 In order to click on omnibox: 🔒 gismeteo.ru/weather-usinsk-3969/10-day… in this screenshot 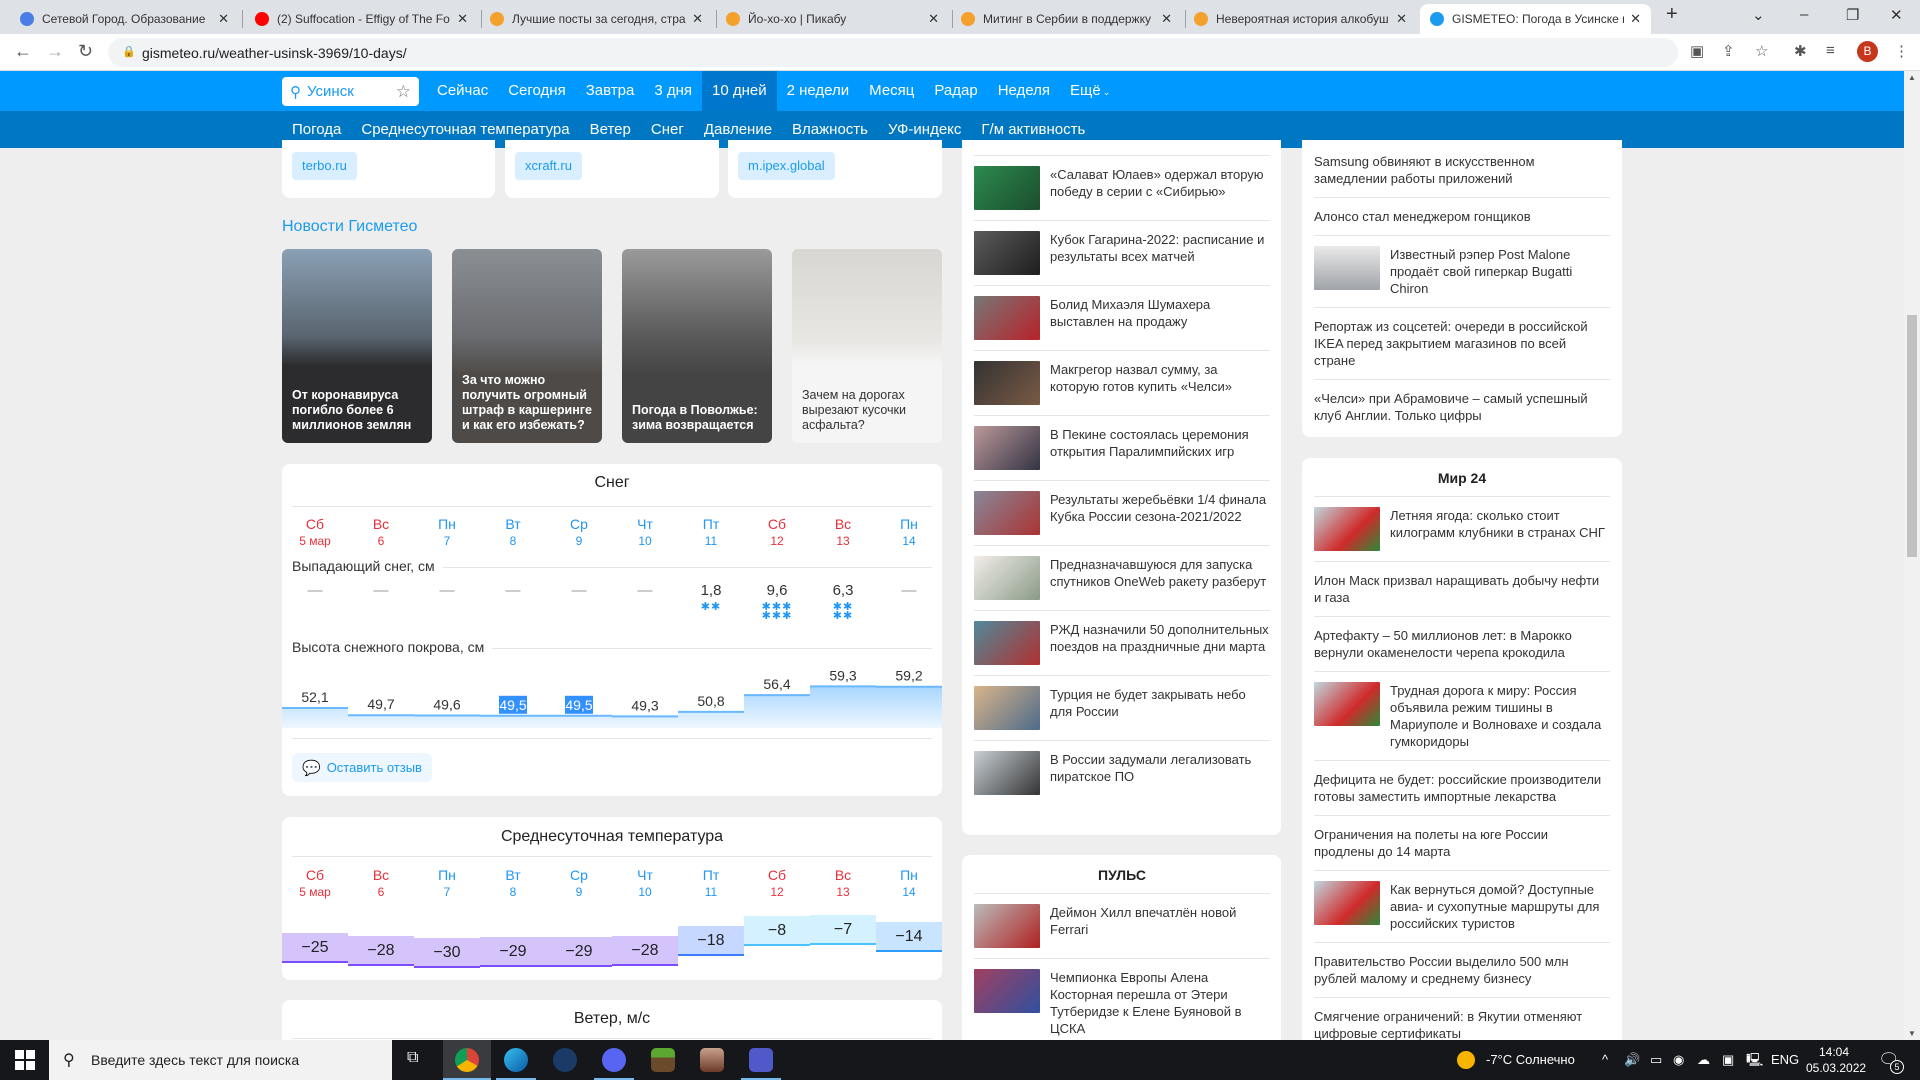, I will do `click(893, 52)`.